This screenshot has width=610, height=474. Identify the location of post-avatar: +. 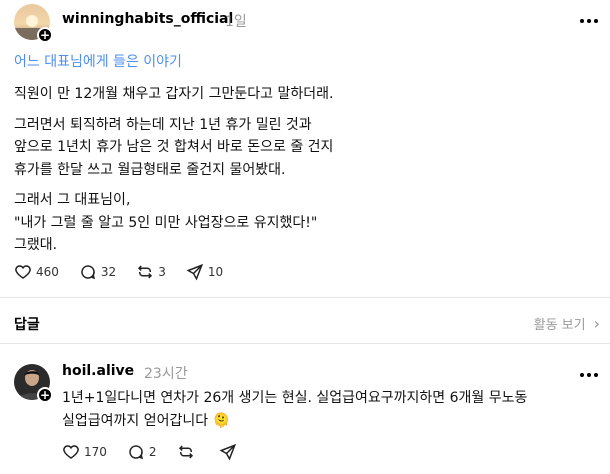
(33, 23).